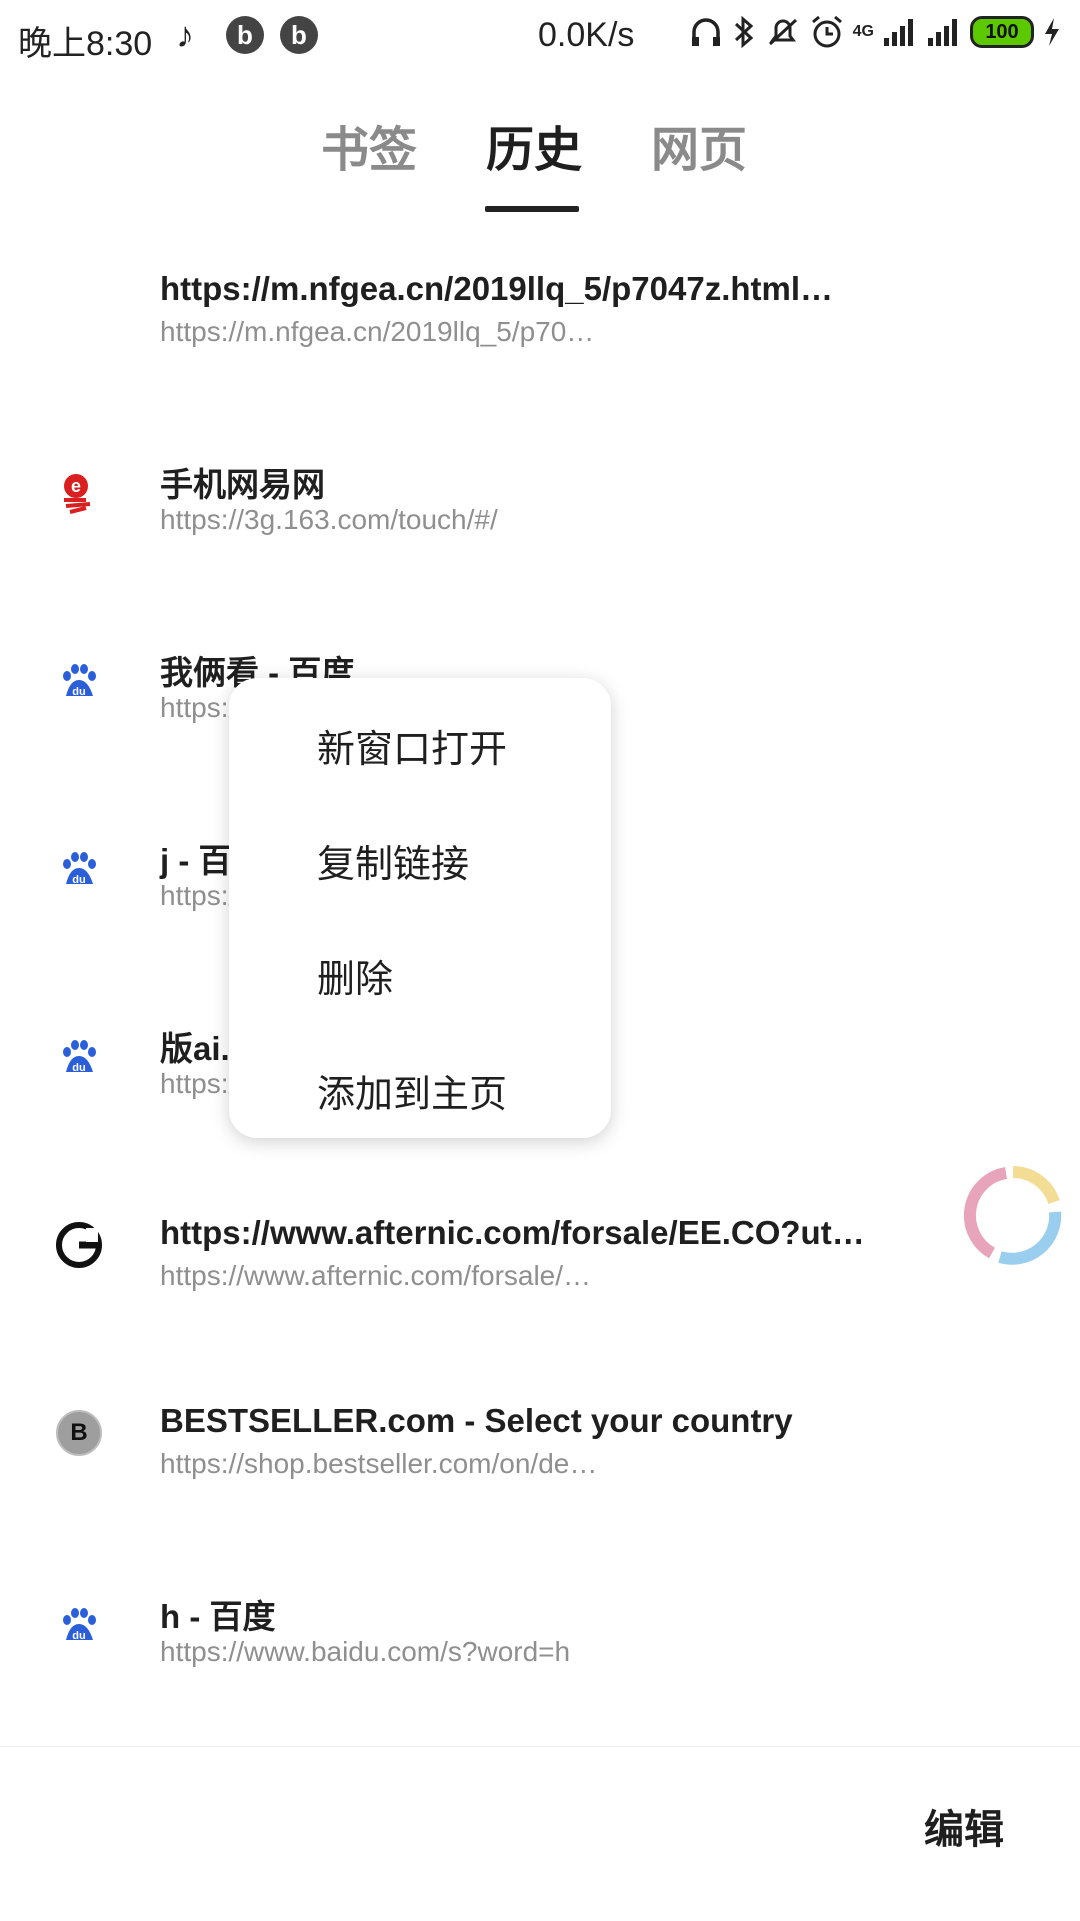  I want to click on history-title: BESTSELLER.com - Select your country, so click(476, 1420).